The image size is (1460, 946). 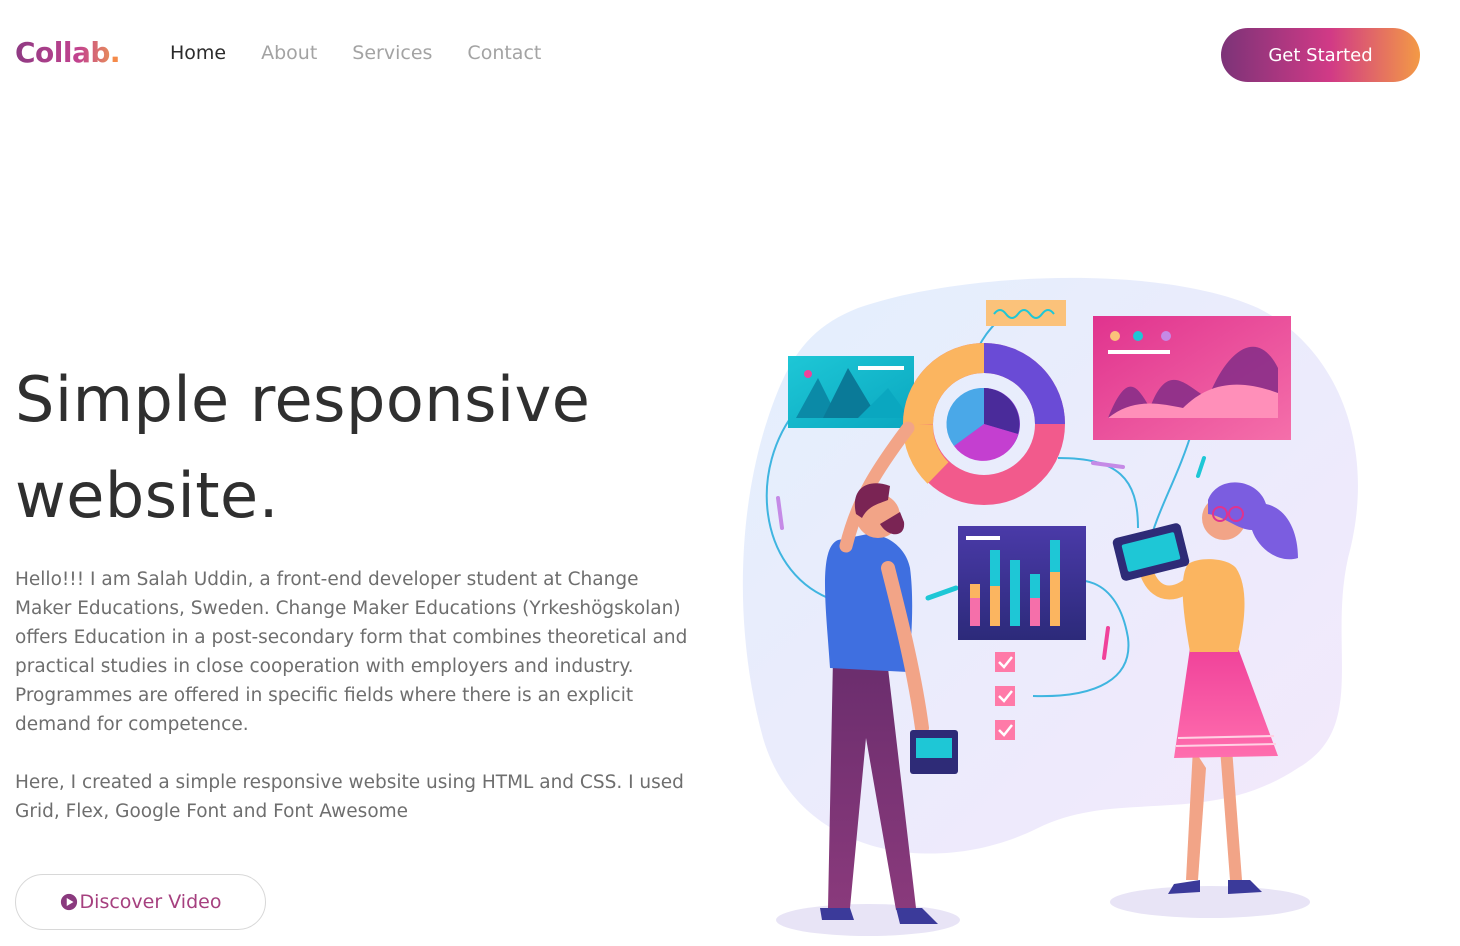 What do you see at coordinates (504, 53) in the screenshot?
I see `nav-item-contact: Contact` at bounding box center [504, 53].